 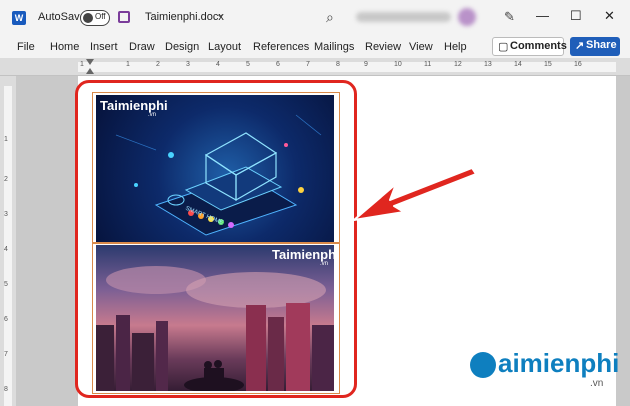 I want to click on toggle-knob, so click(x=88, y=18).